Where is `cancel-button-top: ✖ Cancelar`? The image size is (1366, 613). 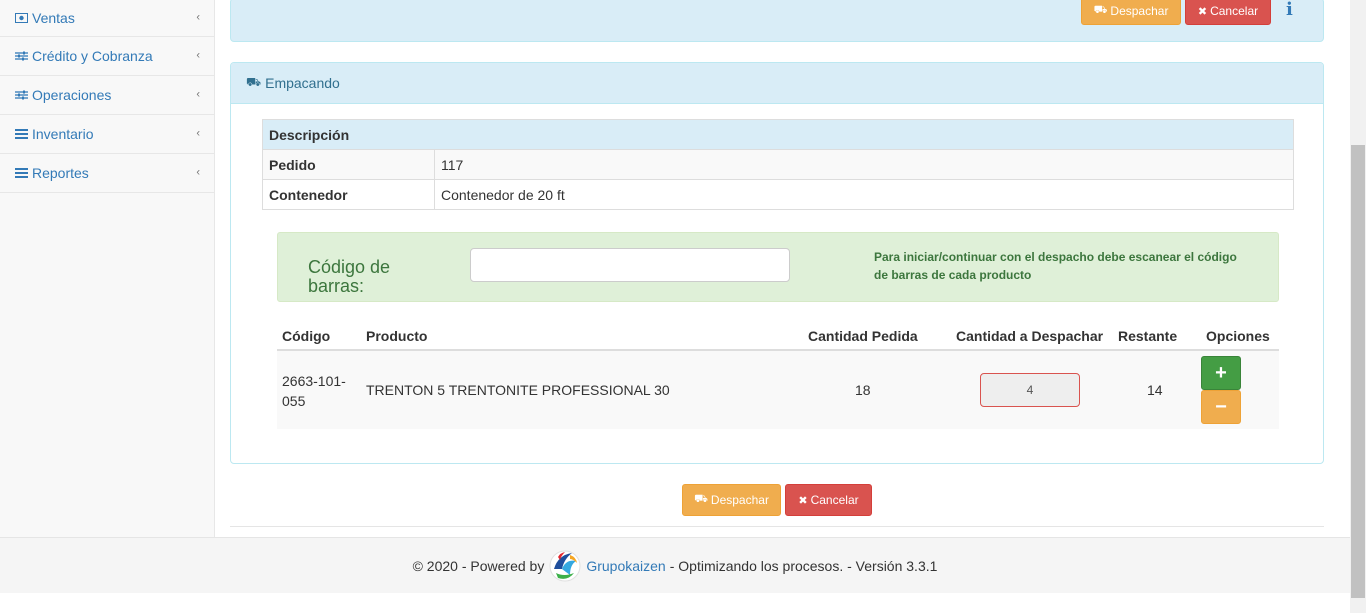
cancel-button-top: ✖ Cancelar is located at coordinates (1228, 12).